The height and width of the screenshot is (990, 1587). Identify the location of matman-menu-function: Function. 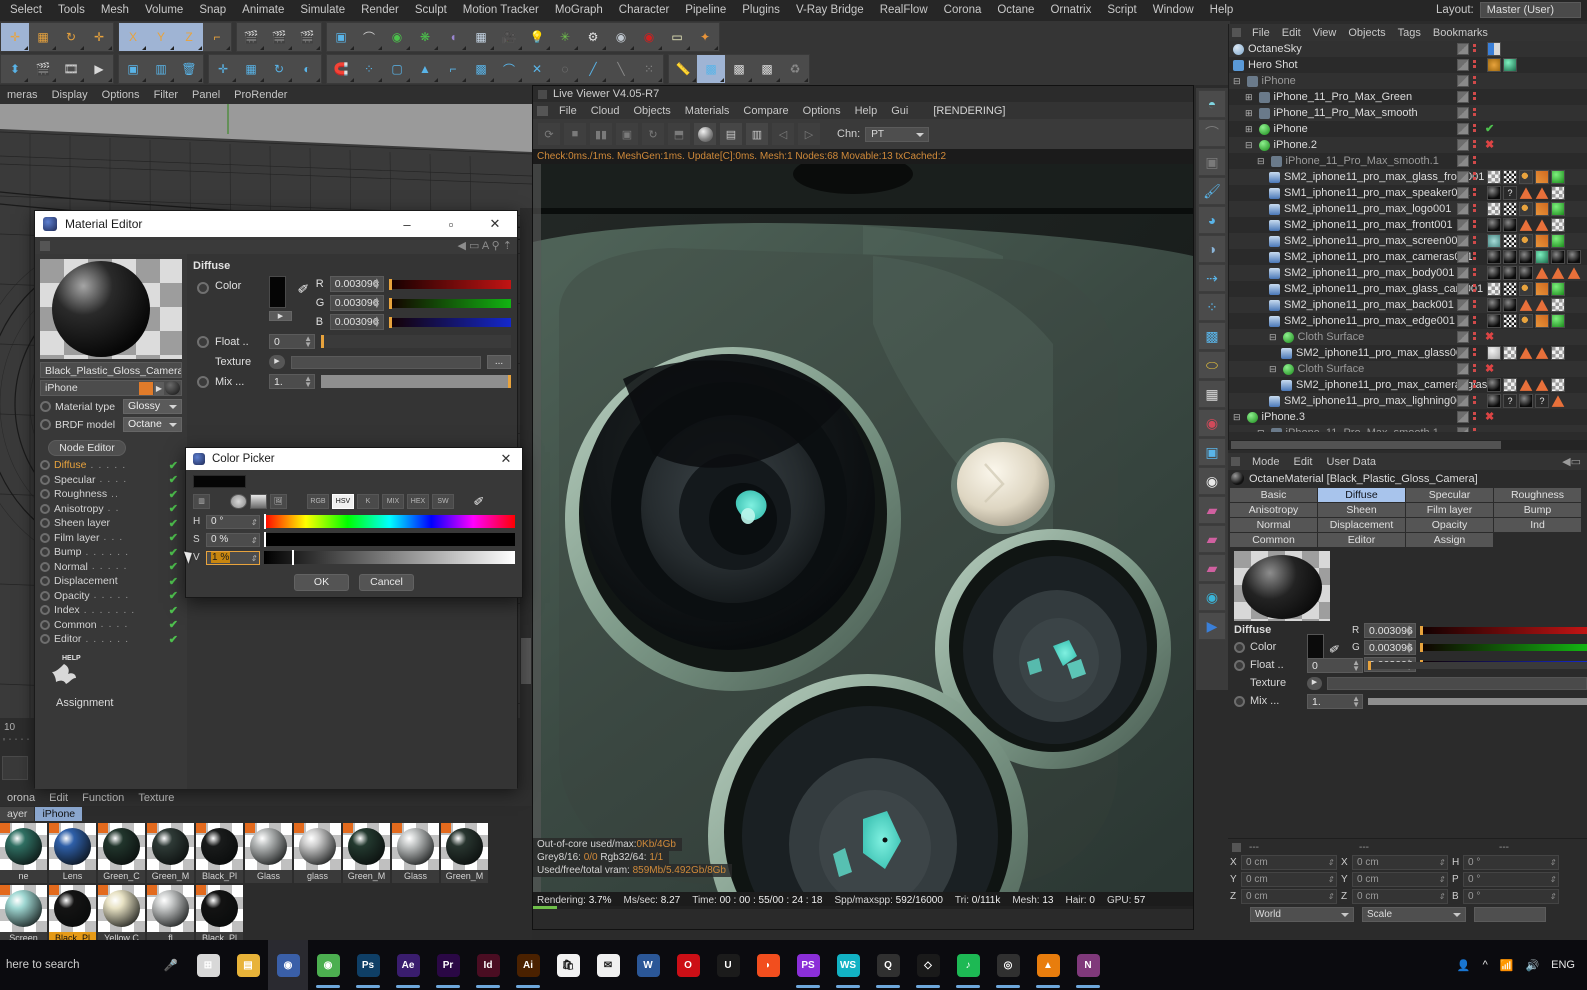
(103, 798).